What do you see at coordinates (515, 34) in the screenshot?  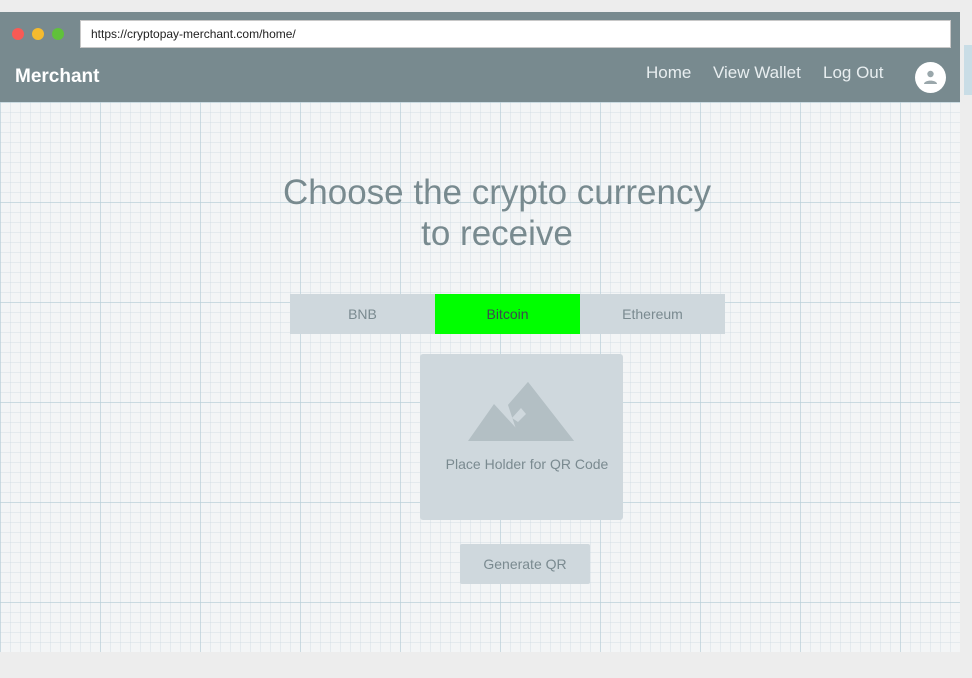 I see `address-bar: https://cryptopay-merchant.com/home/` at bounding box center [515, 34].